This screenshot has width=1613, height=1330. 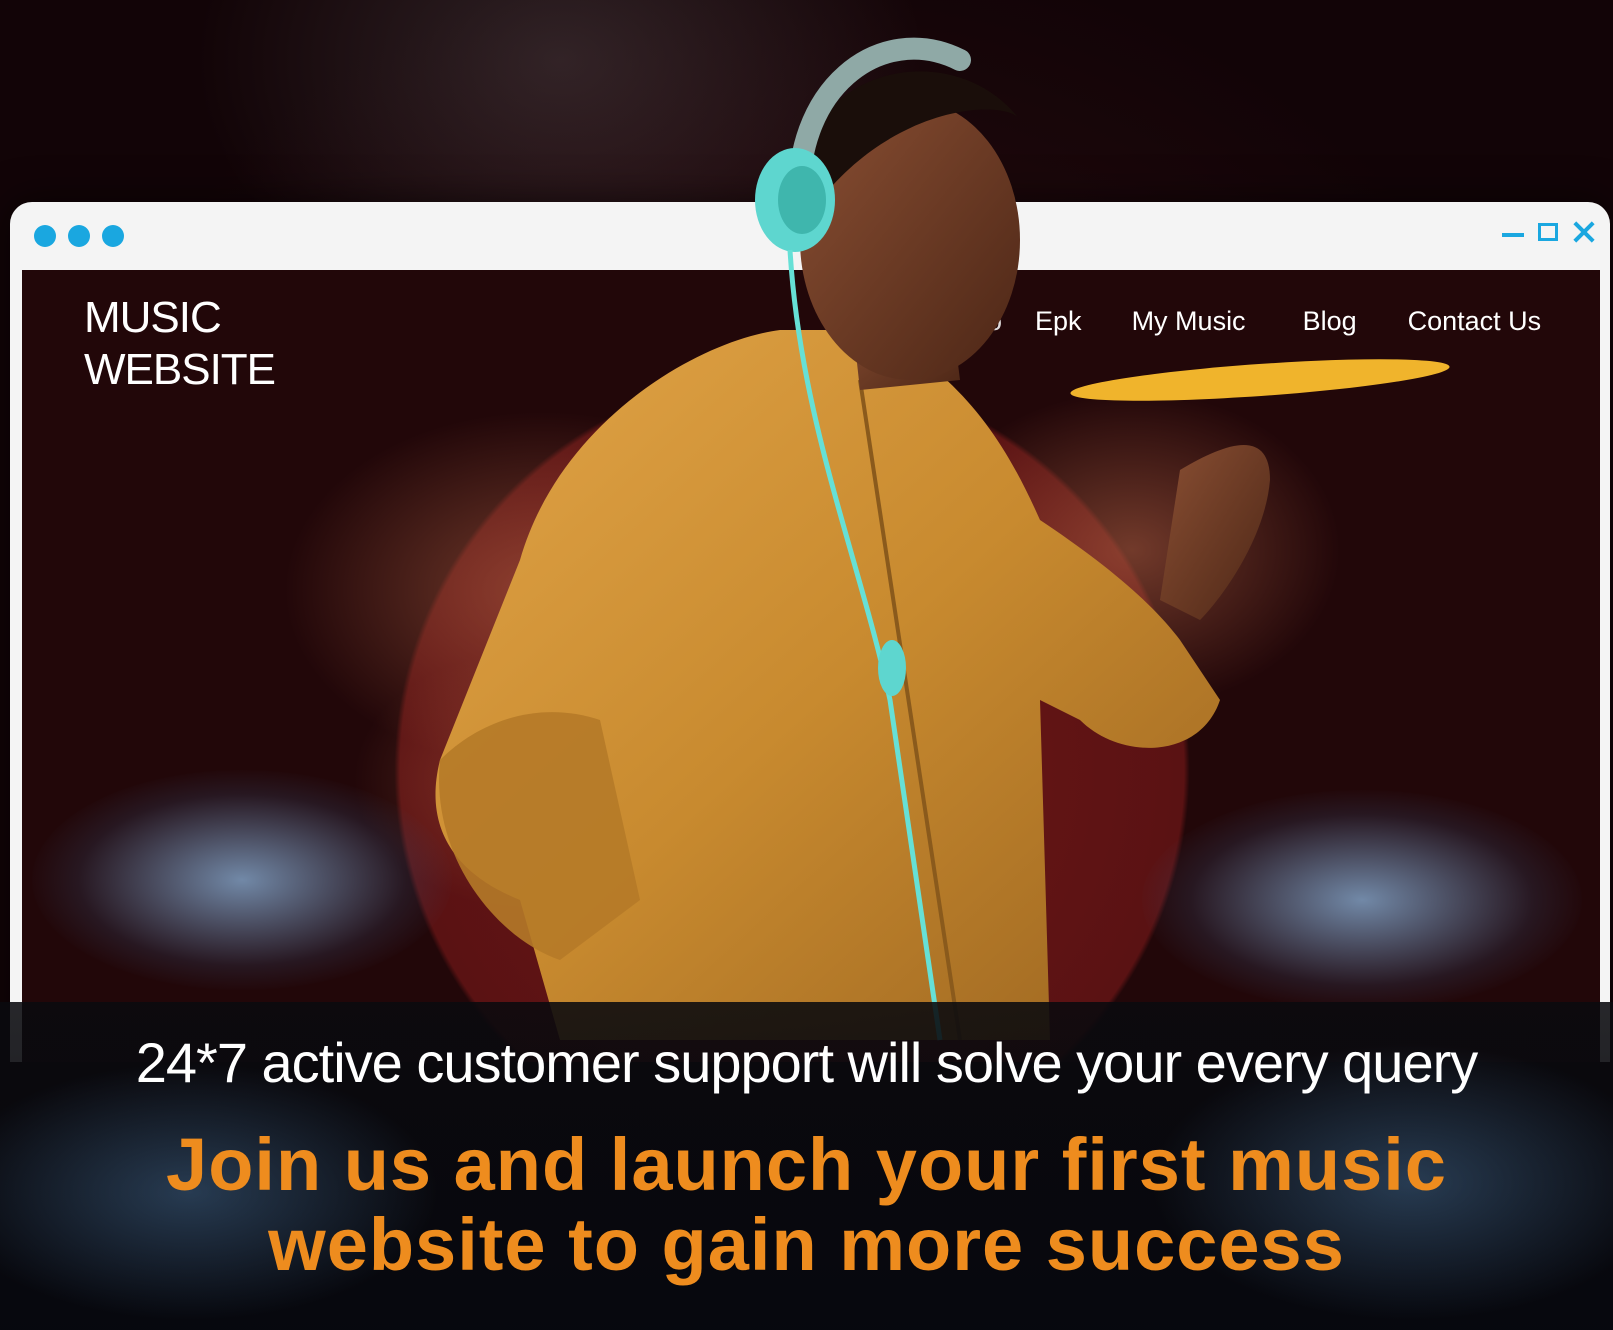 I want to click on site-logo: MUSIC WEBSITE, so click(x=180, y=344).